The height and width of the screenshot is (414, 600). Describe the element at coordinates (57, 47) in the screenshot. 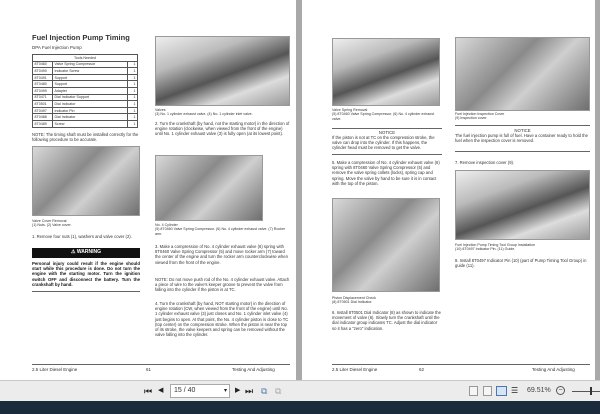

I see `section-subtitle: DPA Fuel Injection Pump` at that location.